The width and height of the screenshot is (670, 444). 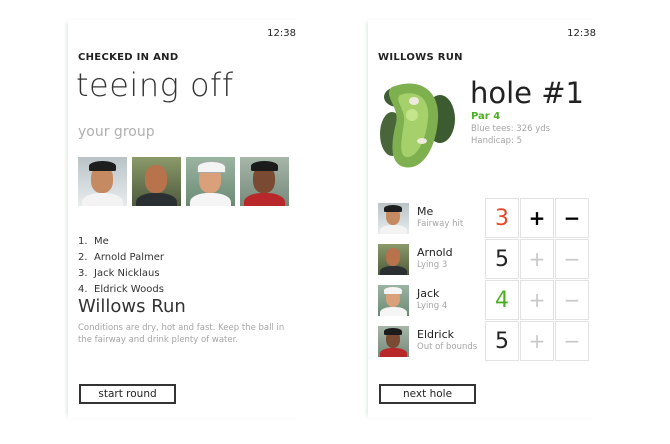 What do you see at coordinates (435, 334) in the screenshot?
I see `player-name: Eldrick` at bounding box center [435, 334].